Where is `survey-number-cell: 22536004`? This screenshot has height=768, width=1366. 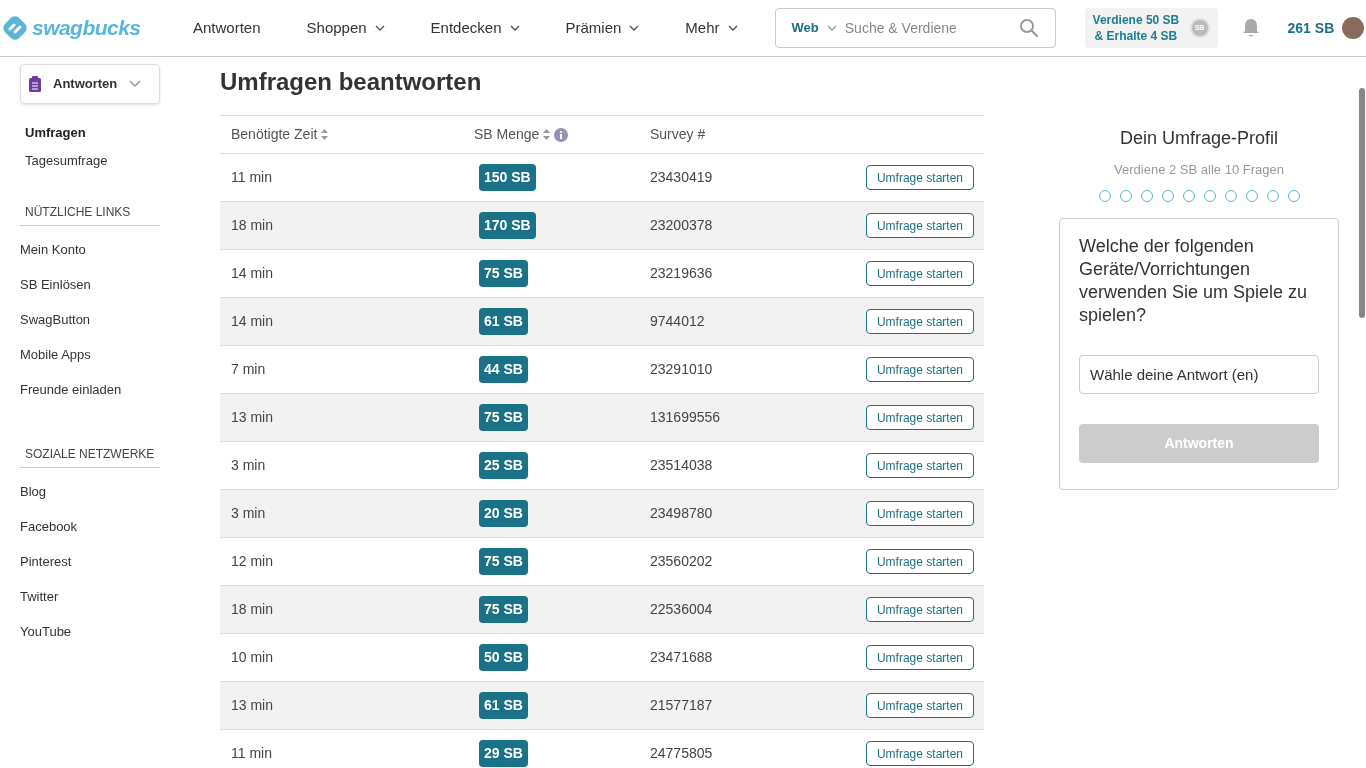
survey-number-cell: 22536004 is located at coordinates (681, 609).